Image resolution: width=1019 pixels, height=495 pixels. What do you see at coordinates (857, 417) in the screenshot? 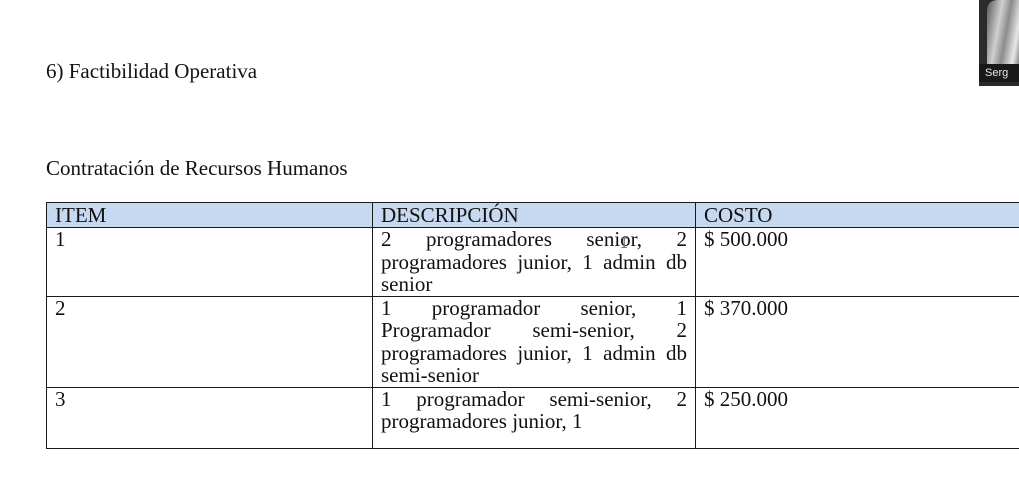
I see `cost-cell: $ 250.000` at bounding box center [857, 417].